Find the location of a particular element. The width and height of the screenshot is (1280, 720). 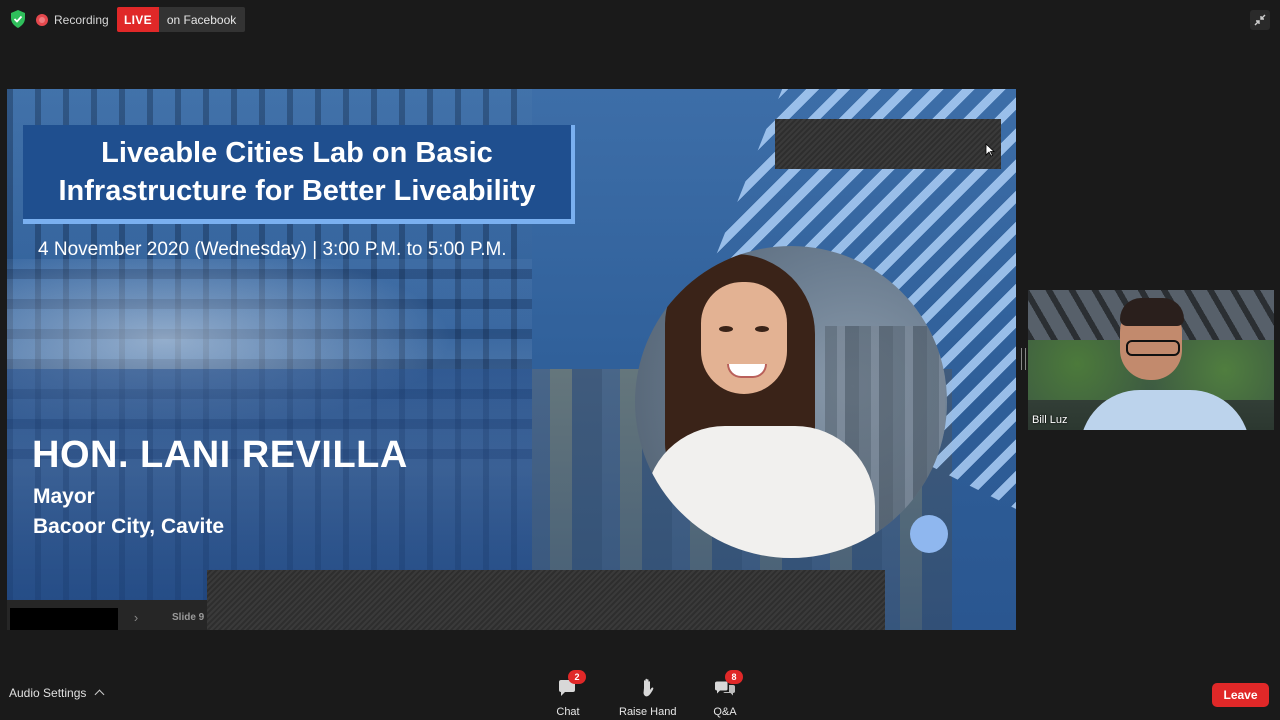

portrait-blouse is located at coordinates (760, 492).